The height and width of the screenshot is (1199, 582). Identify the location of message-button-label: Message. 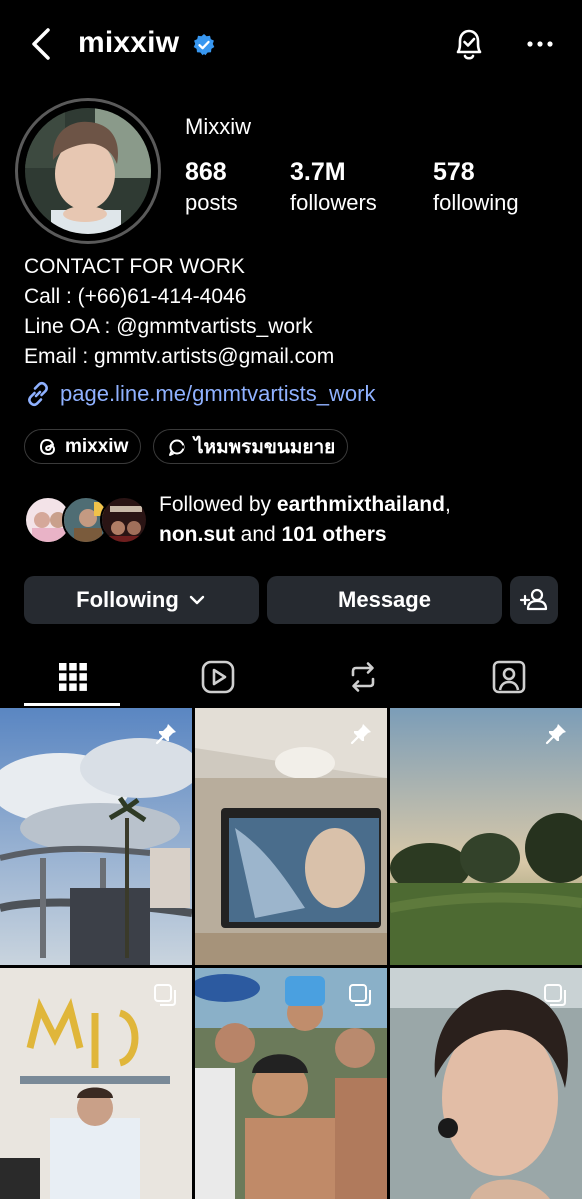
(384, 599).